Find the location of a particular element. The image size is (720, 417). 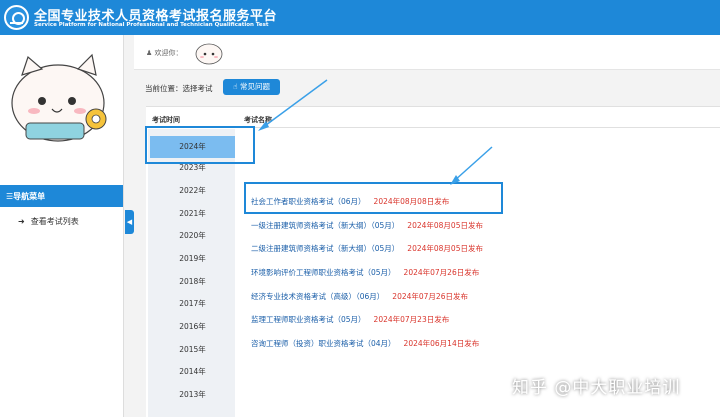

exam-name: 经济专业技术资格考试（高级）（06月） is located at coordinates (317, 296).